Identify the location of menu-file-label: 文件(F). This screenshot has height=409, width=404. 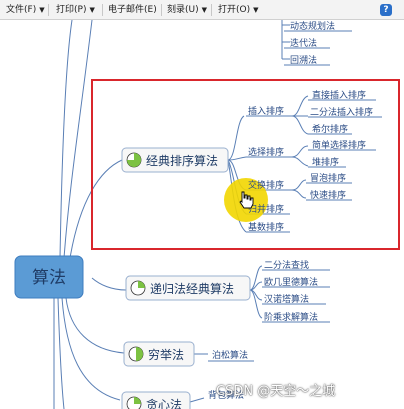
(21, 10).